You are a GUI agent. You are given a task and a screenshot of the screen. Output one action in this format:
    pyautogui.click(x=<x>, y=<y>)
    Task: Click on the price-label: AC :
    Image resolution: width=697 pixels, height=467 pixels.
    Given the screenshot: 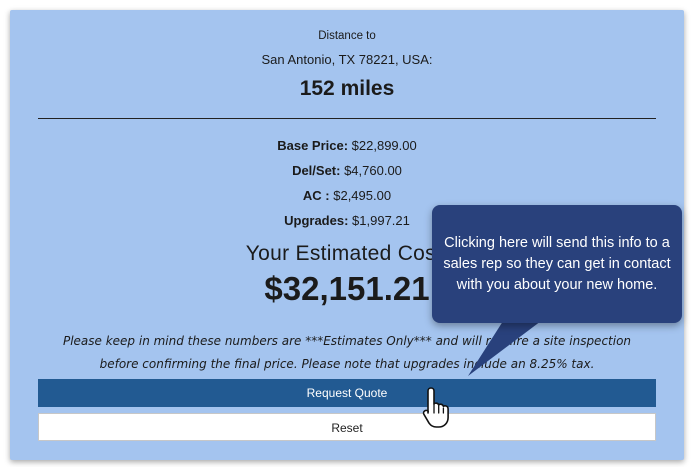 What is the action you would take?
    pyautogui.click(x=316, y=195)
    